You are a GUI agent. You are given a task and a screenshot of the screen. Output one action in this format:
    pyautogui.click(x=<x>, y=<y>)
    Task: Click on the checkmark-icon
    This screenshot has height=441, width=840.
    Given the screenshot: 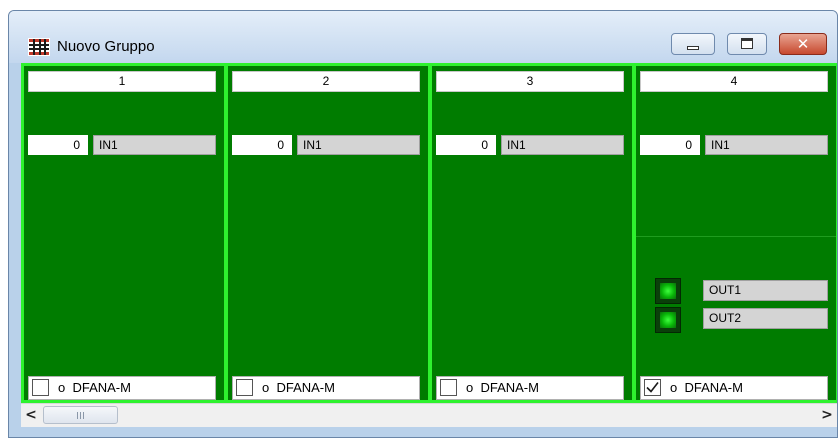 What is the action you would take?
    pyautogui.click(x=652, y=387)
    